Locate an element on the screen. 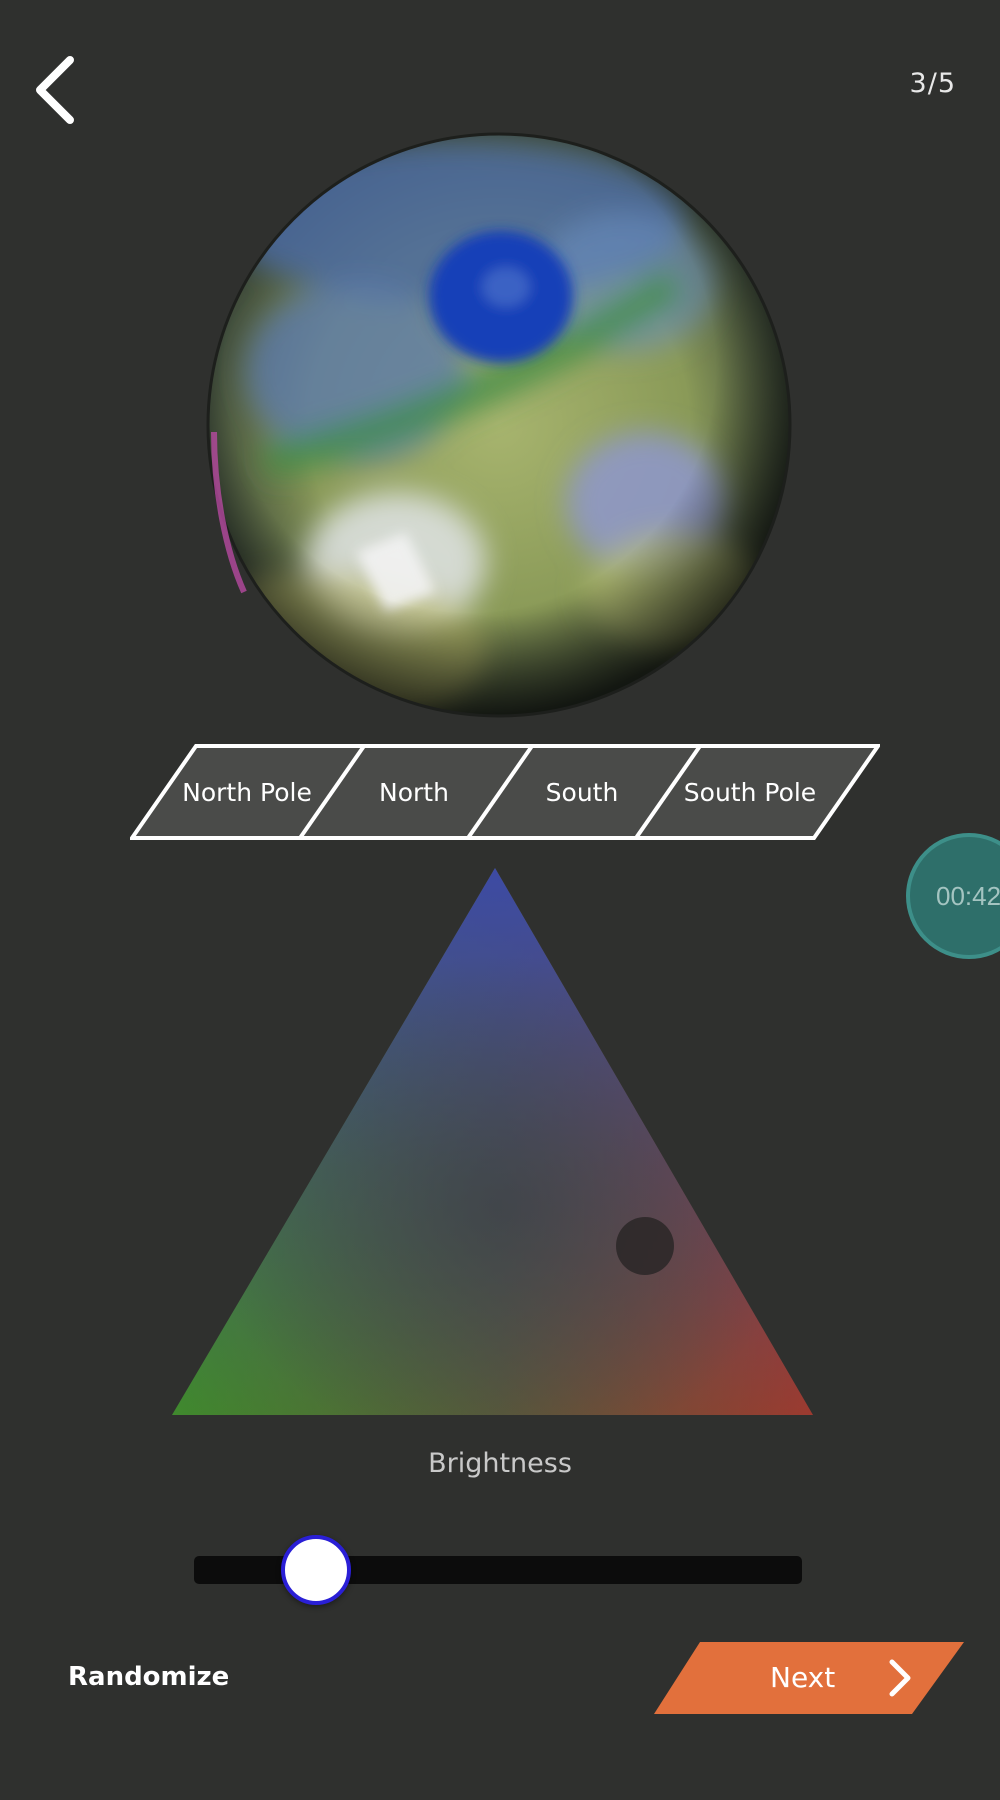  randomize-button: Randomize is located at coordinates (148, 1677).